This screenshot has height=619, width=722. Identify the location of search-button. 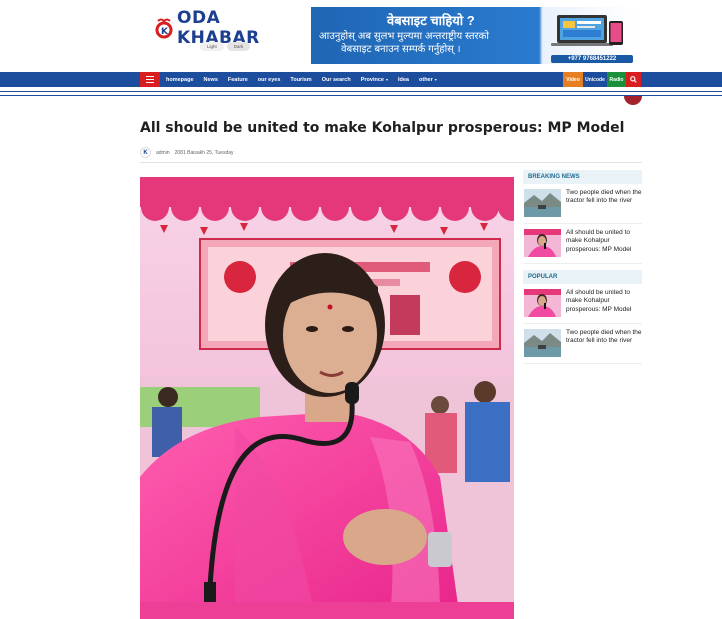
(633, 79).